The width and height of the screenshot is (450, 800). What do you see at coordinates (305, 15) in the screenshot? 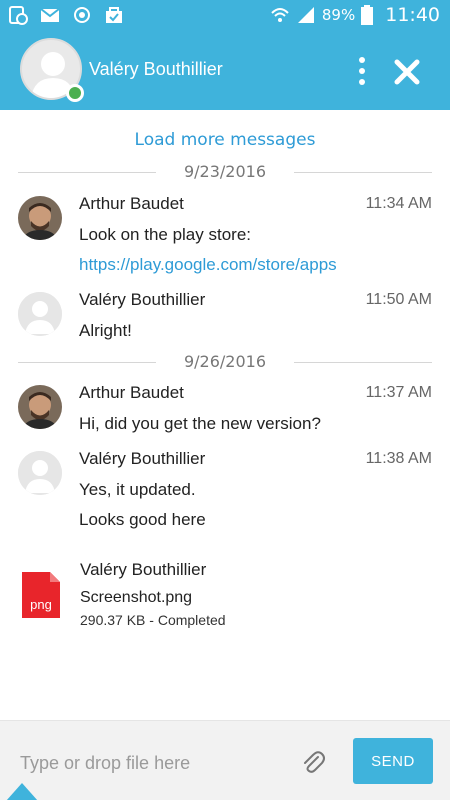
I see `signal-icon` at bounding box center [305, 15].